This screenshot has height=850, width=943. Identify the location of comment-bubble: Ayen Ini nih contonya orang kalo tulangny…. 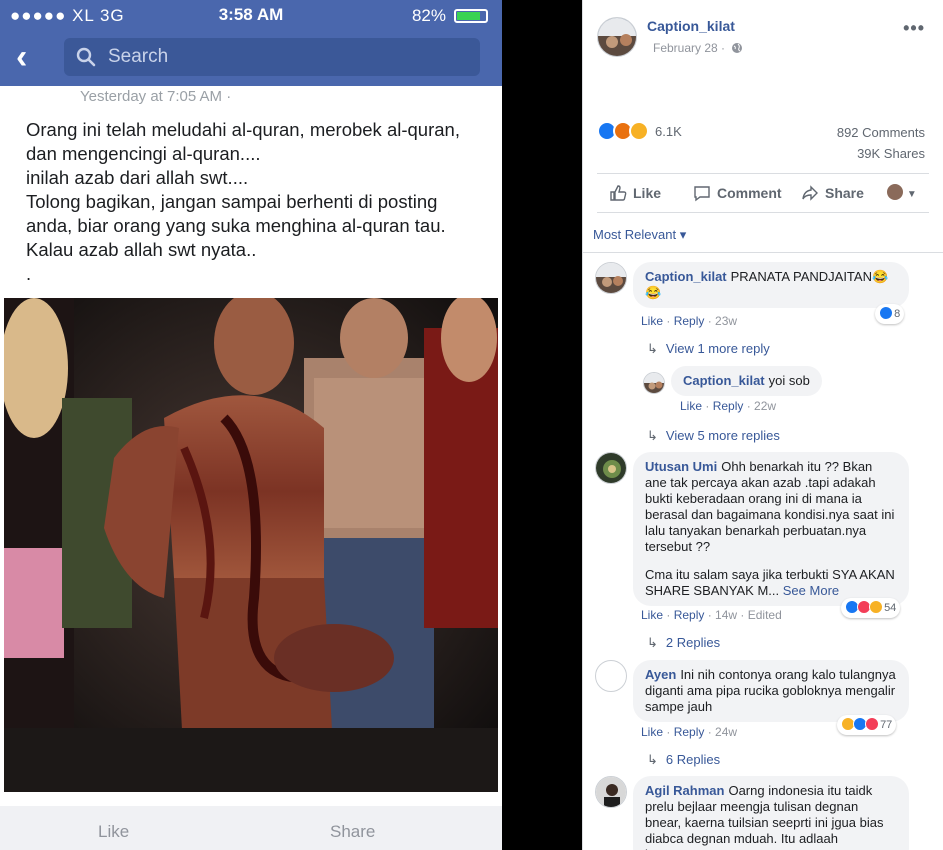
(771, 691).